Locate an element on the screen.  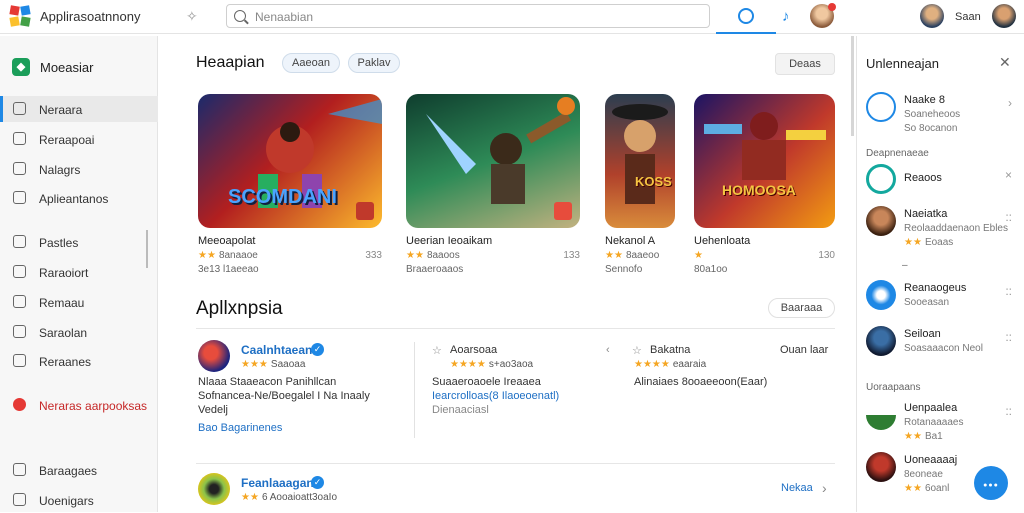
panel-item: Naake 8 Soaneheoos So 8ocanon › is located at coordinates (942, 113).